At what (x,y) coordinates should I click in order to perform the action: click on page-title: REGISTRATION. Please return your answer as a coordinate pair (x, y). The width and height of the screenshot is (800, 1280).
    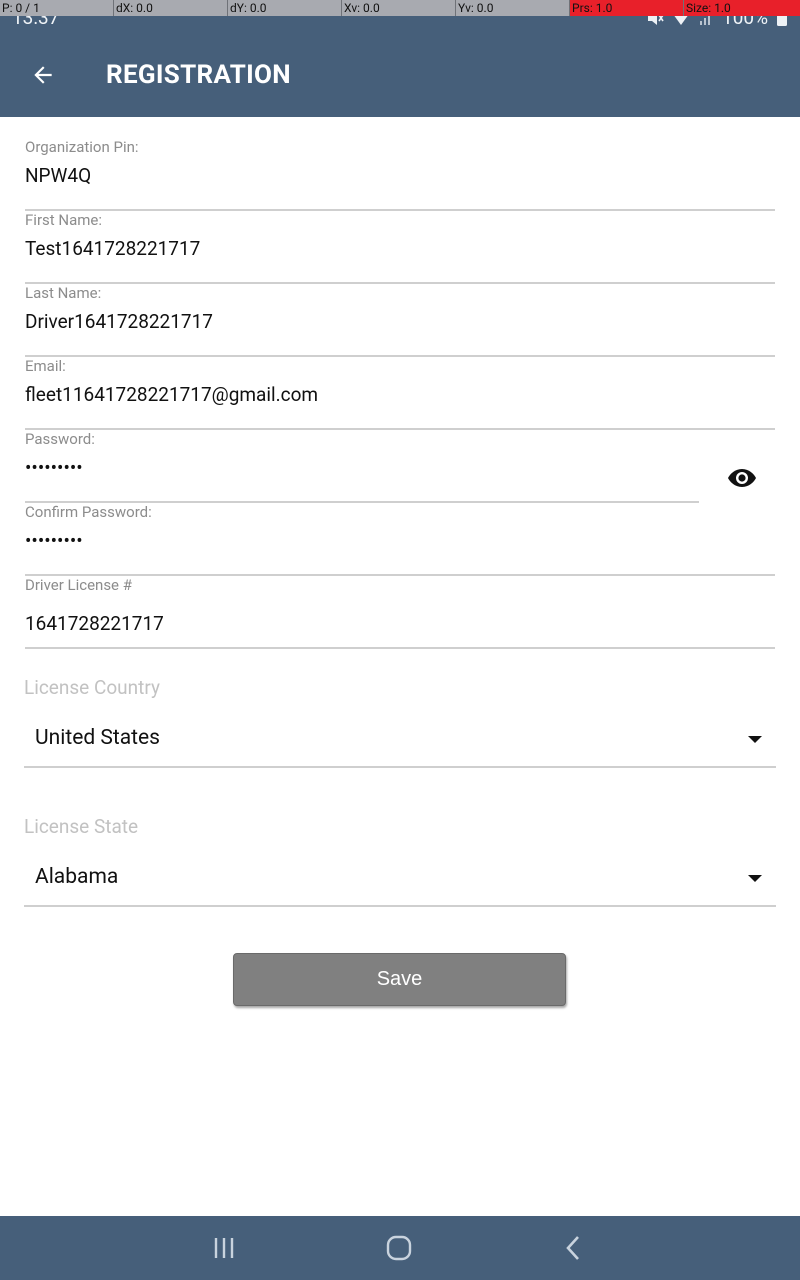
    Looking at the image, I should click on (198, 75).